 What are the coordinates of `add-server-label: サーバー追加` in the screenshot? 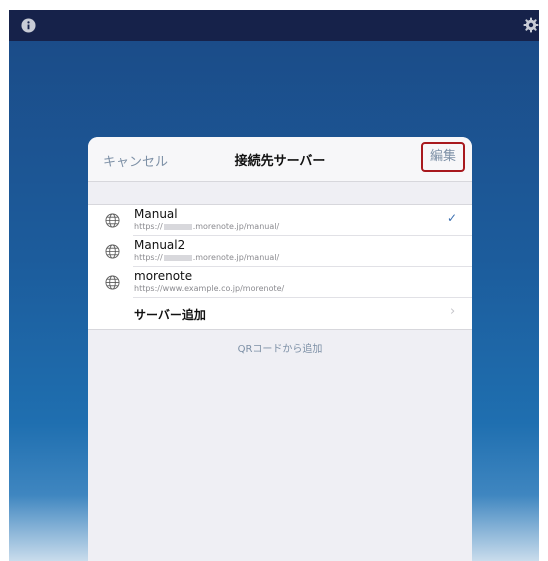 It's located at (170, 315).